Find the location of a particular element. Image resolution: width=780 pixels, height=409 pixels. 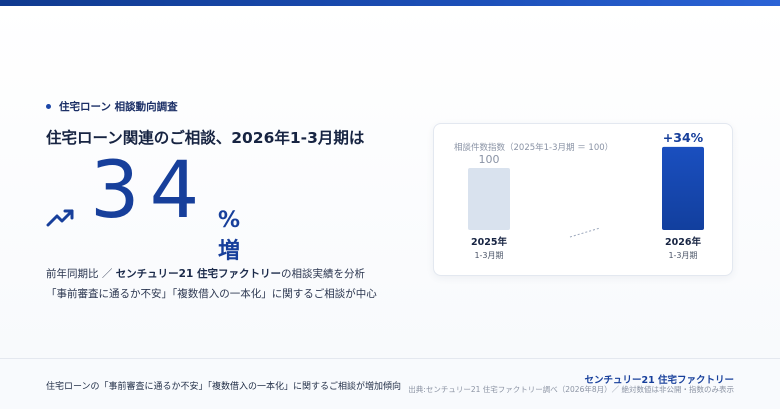

section-tag-label: 住宅ローン 相談動向調査 is located at coordinates (118, 107).